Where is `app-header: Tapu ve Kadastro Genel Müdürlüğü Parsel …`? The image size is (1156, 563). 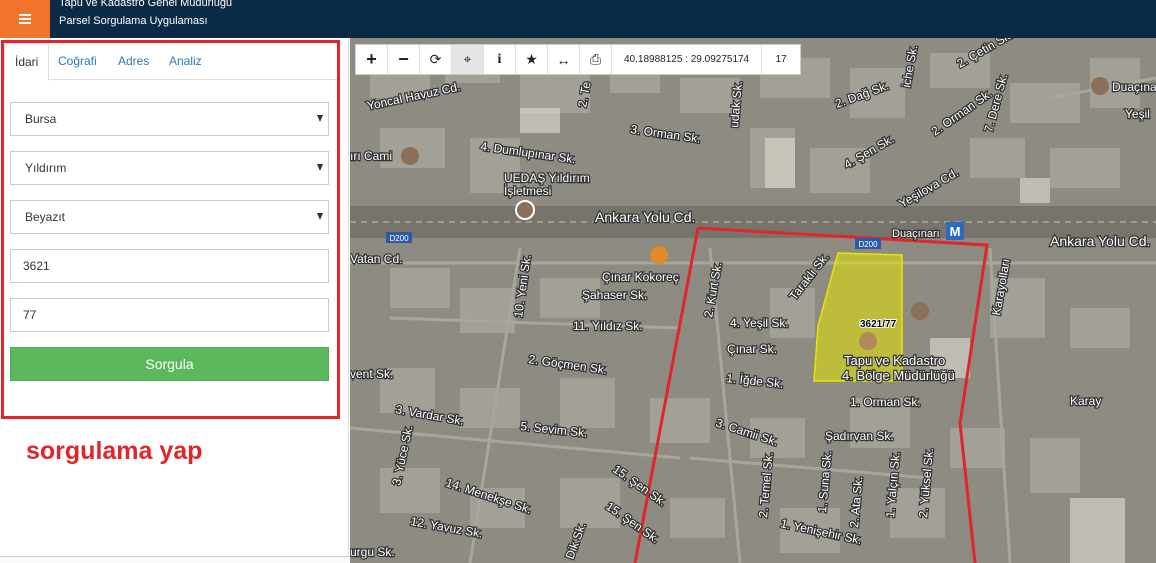
app-header: Tapu ve Kadastro Genel Müdürlüğü Parsel … is located at coordinates (578, 19).